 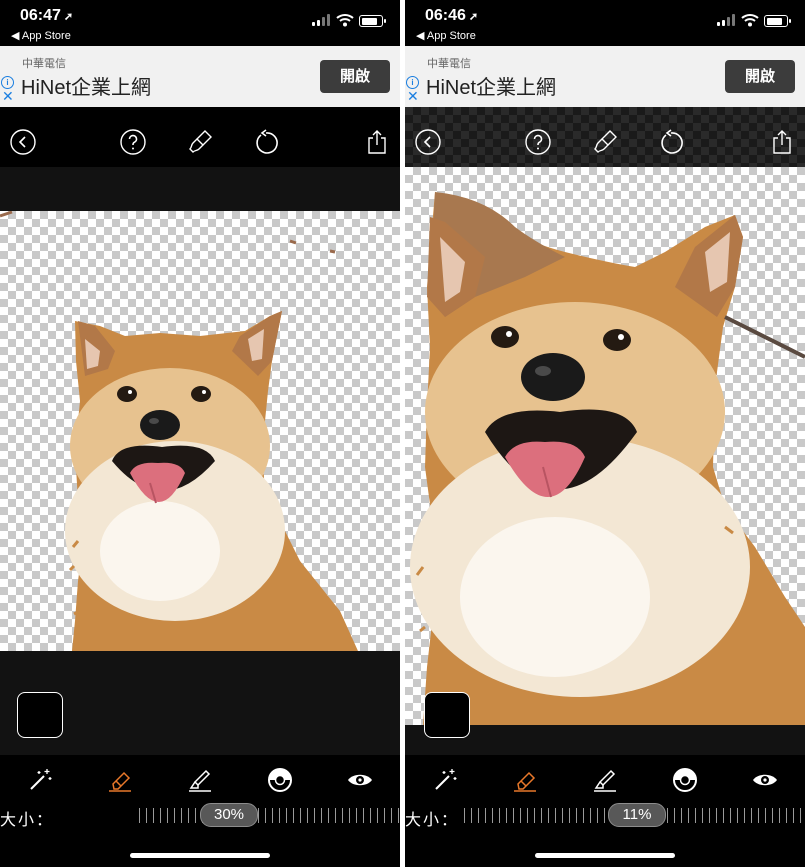 I want to click on wifi-icon, so click(x=750, y=20).